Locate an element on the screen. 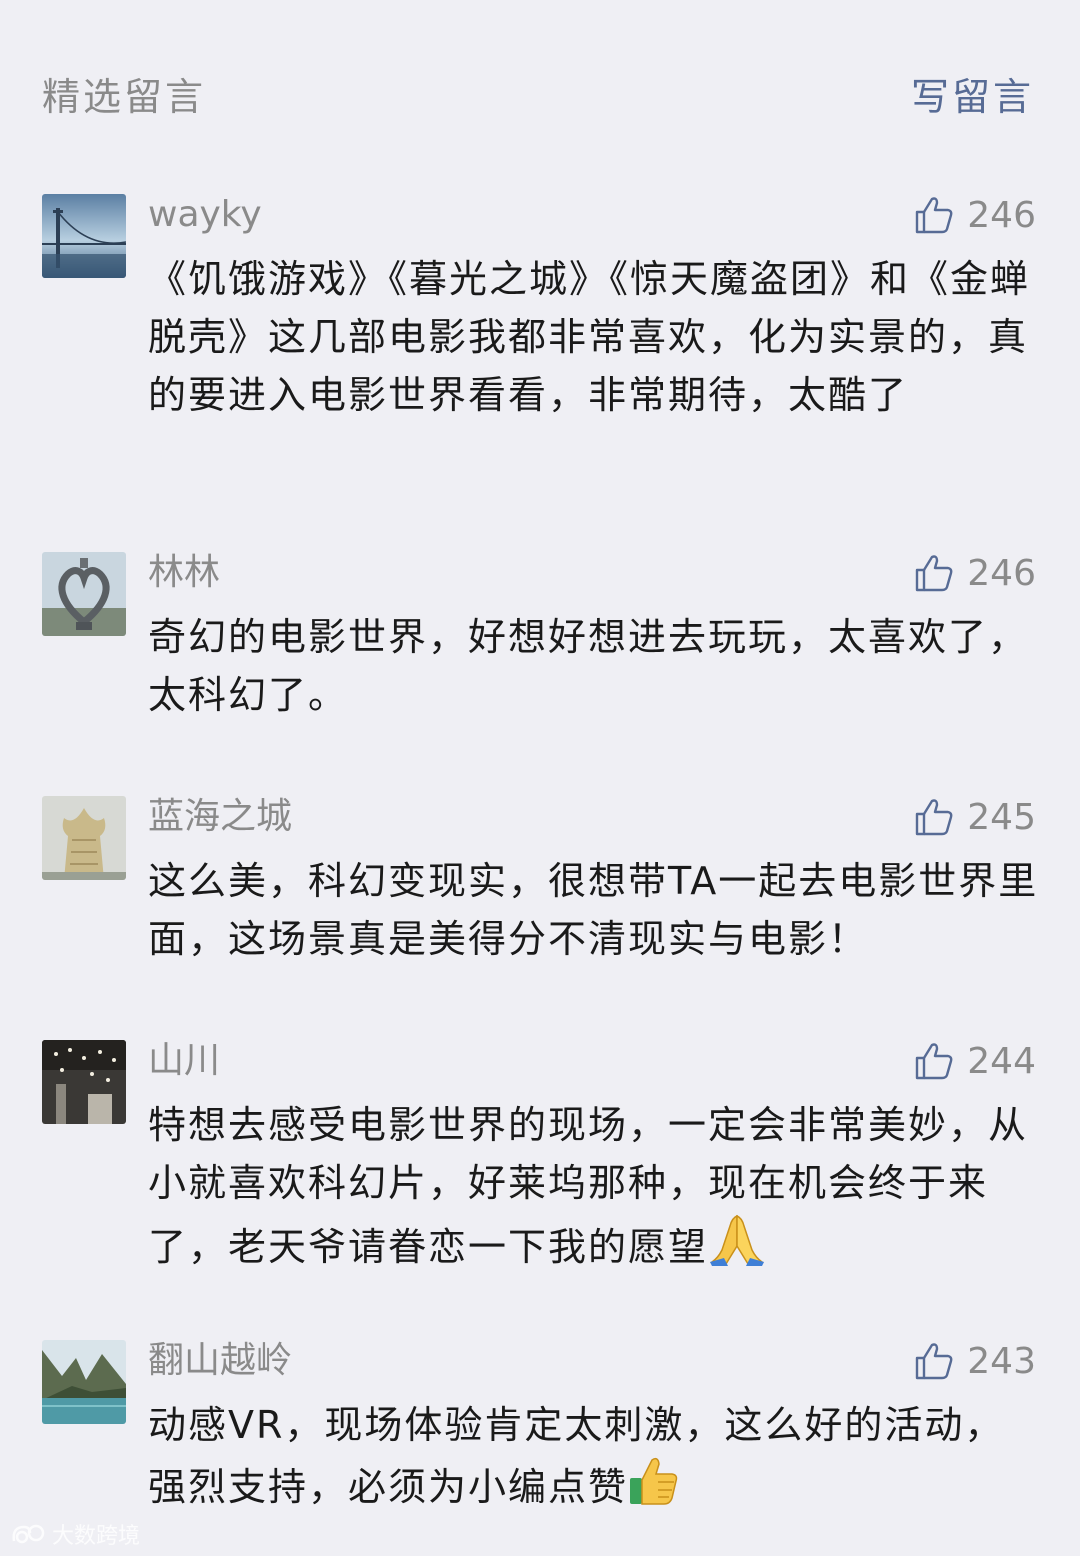 This screenshot has height=1556, width=1080. bridge-fog-photo-icon is located at coordinates (84, 236).